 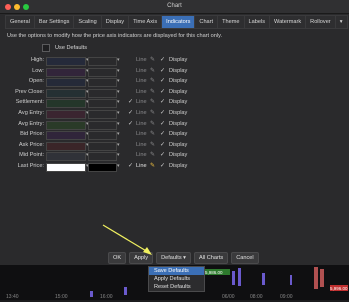 What do you see at coordinates (230, 22) in the screenshot?
I see `tab-theme: Theme` at bounding box center [230, 22].